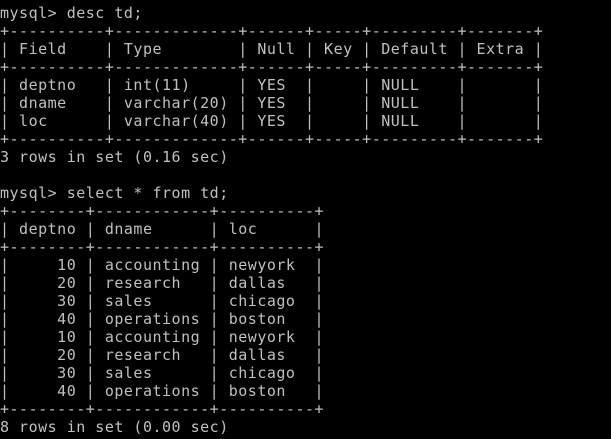  I want to click on select-table-header-row: | deptno | dname | loc |, so click(162, 229).